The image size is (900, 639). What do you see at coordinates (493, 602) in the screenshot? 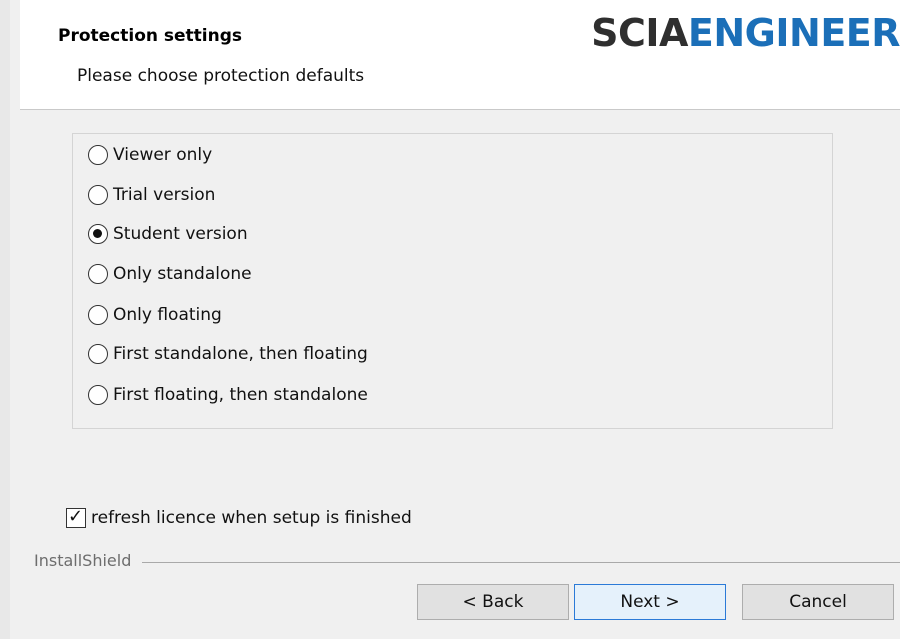
I see `back-button: < Back` at bounding box center [493, 602].